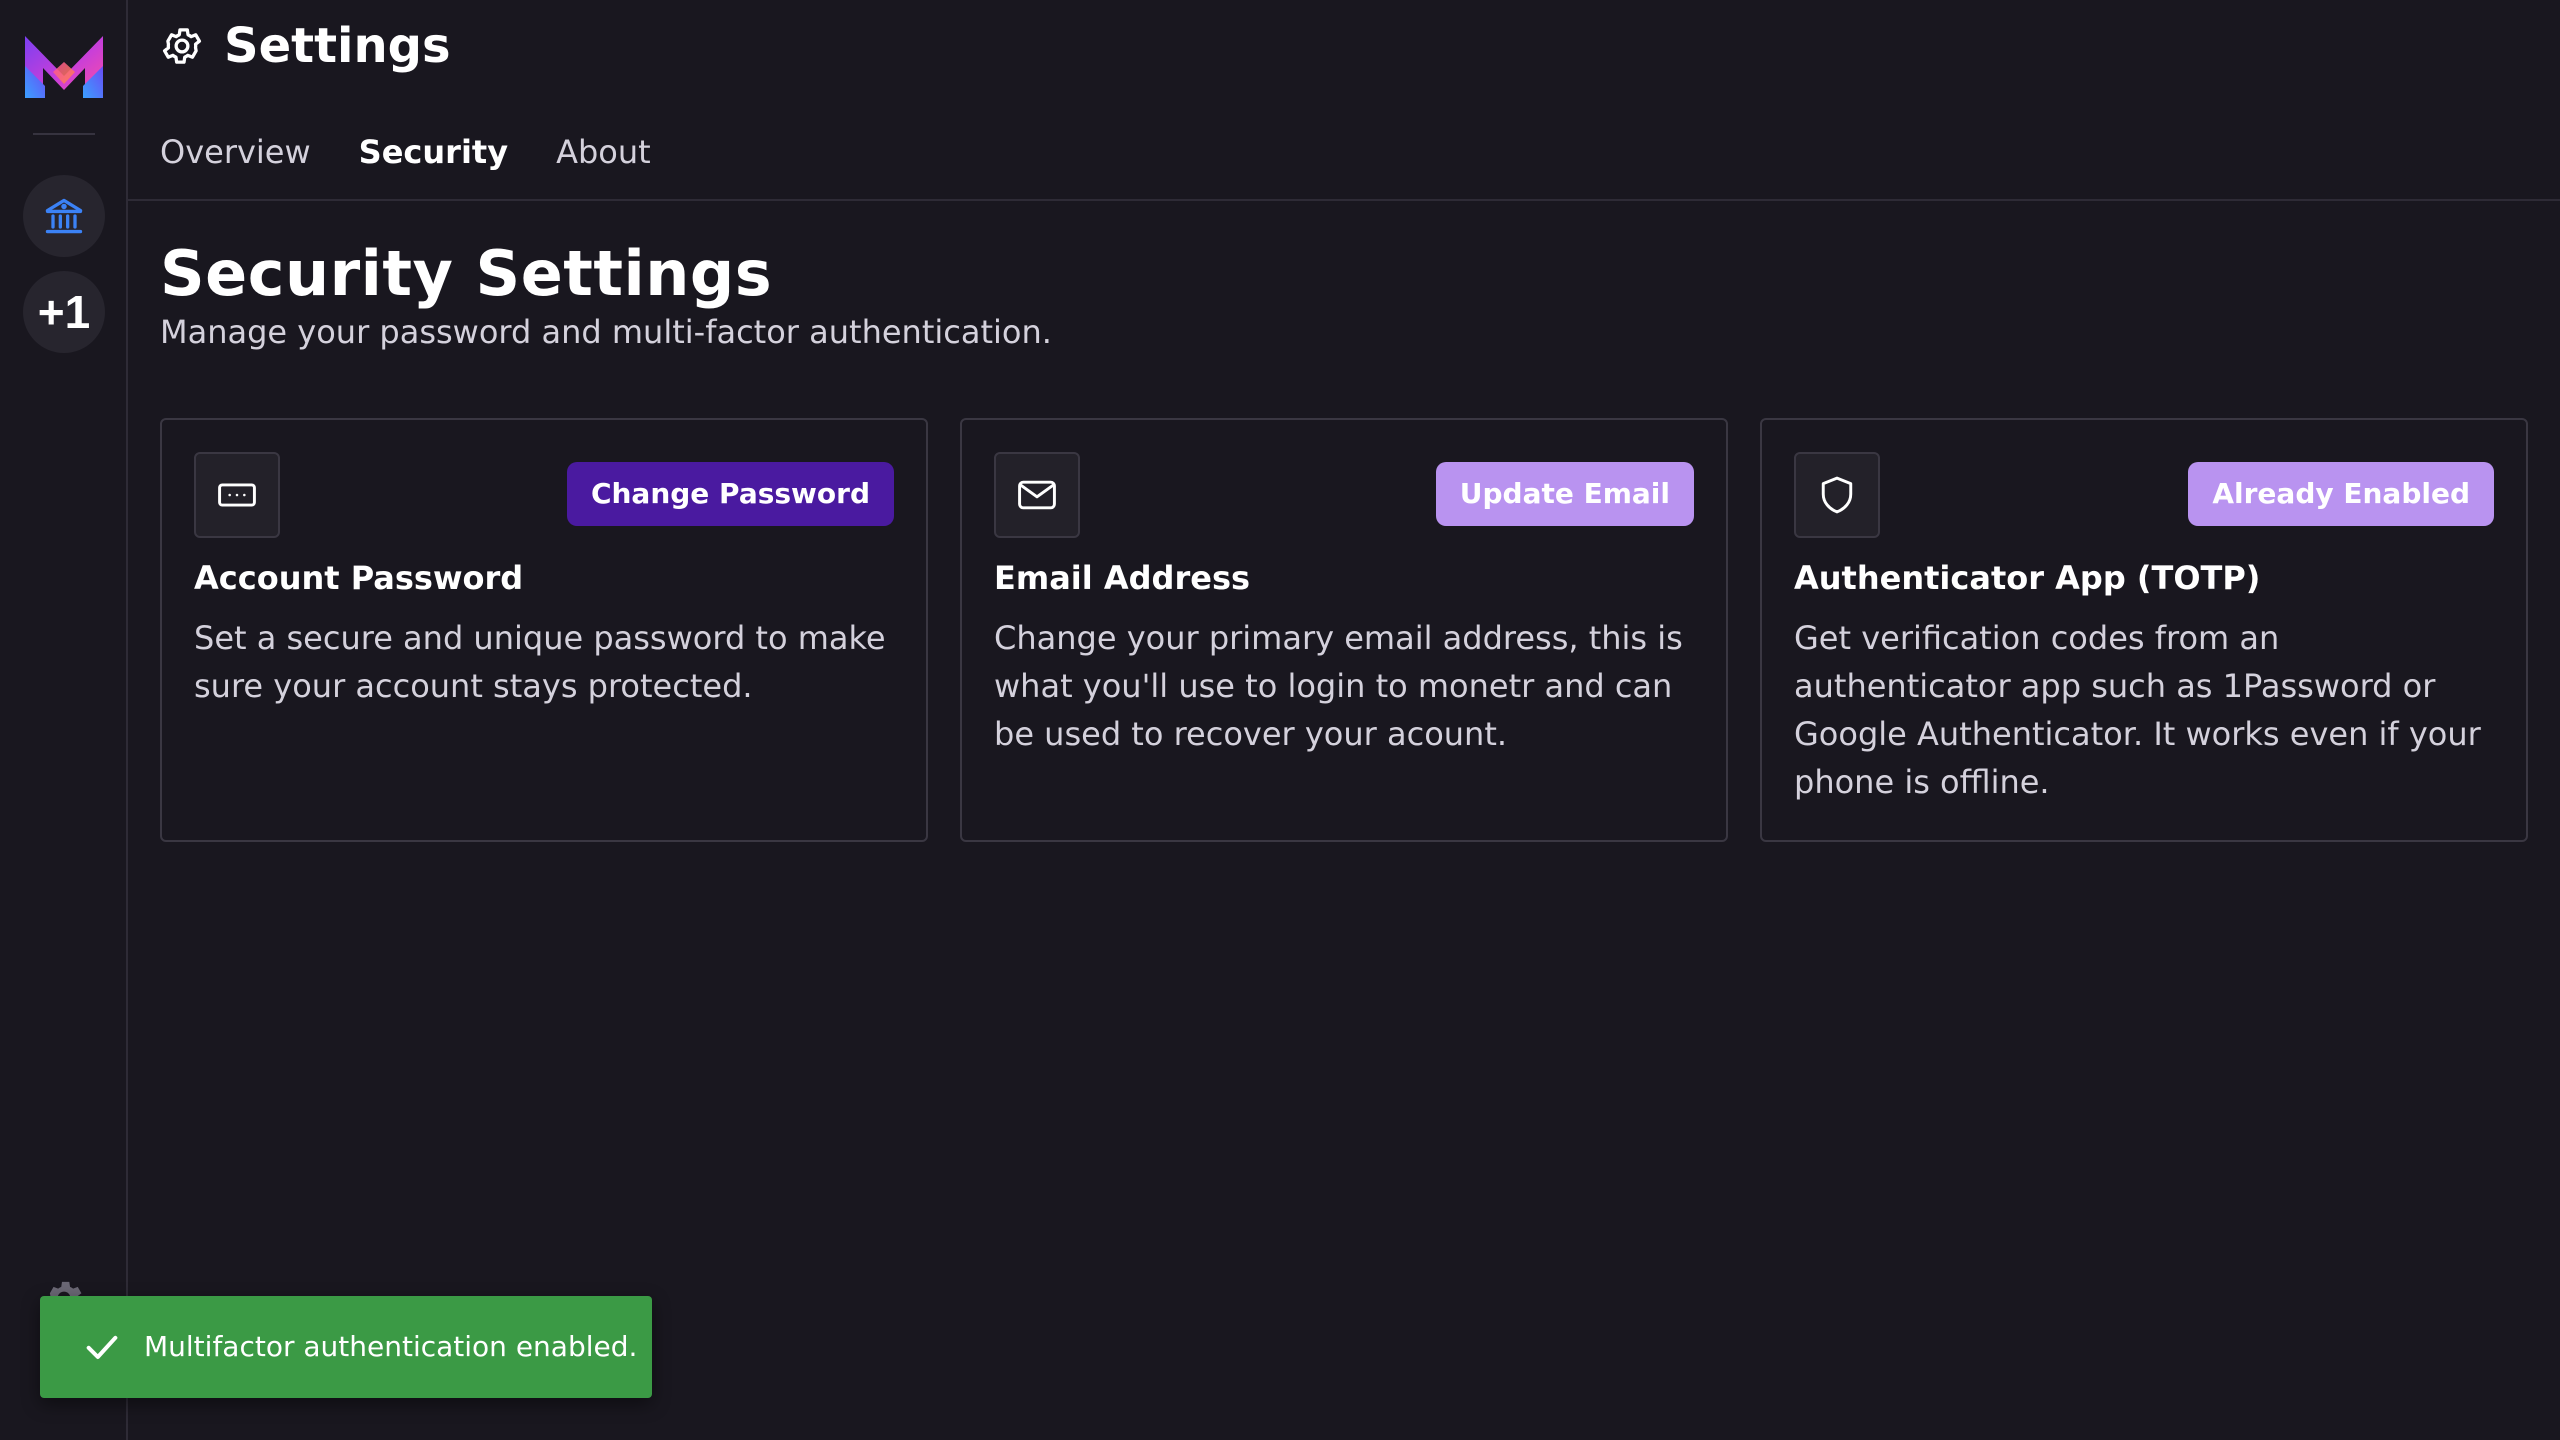  I want to click on sidebar: +1, so click(64, 720).